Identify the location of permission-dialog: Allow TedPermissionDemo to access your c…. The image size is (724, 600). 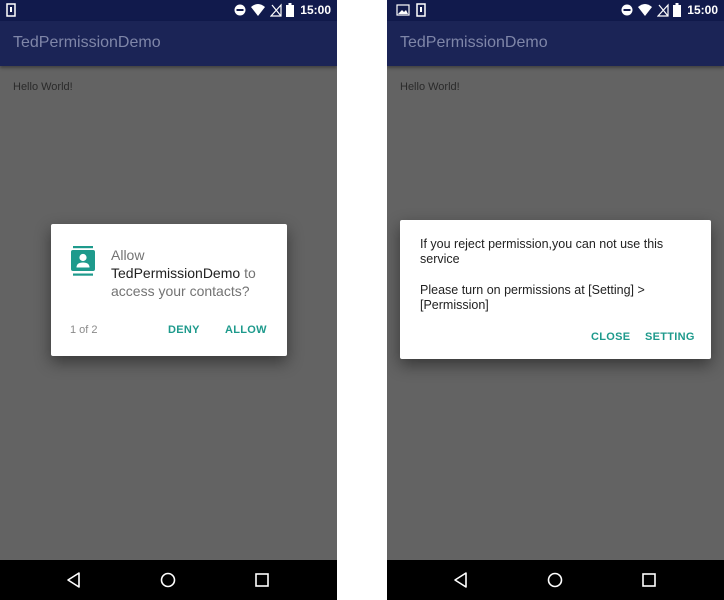
(169, 290).